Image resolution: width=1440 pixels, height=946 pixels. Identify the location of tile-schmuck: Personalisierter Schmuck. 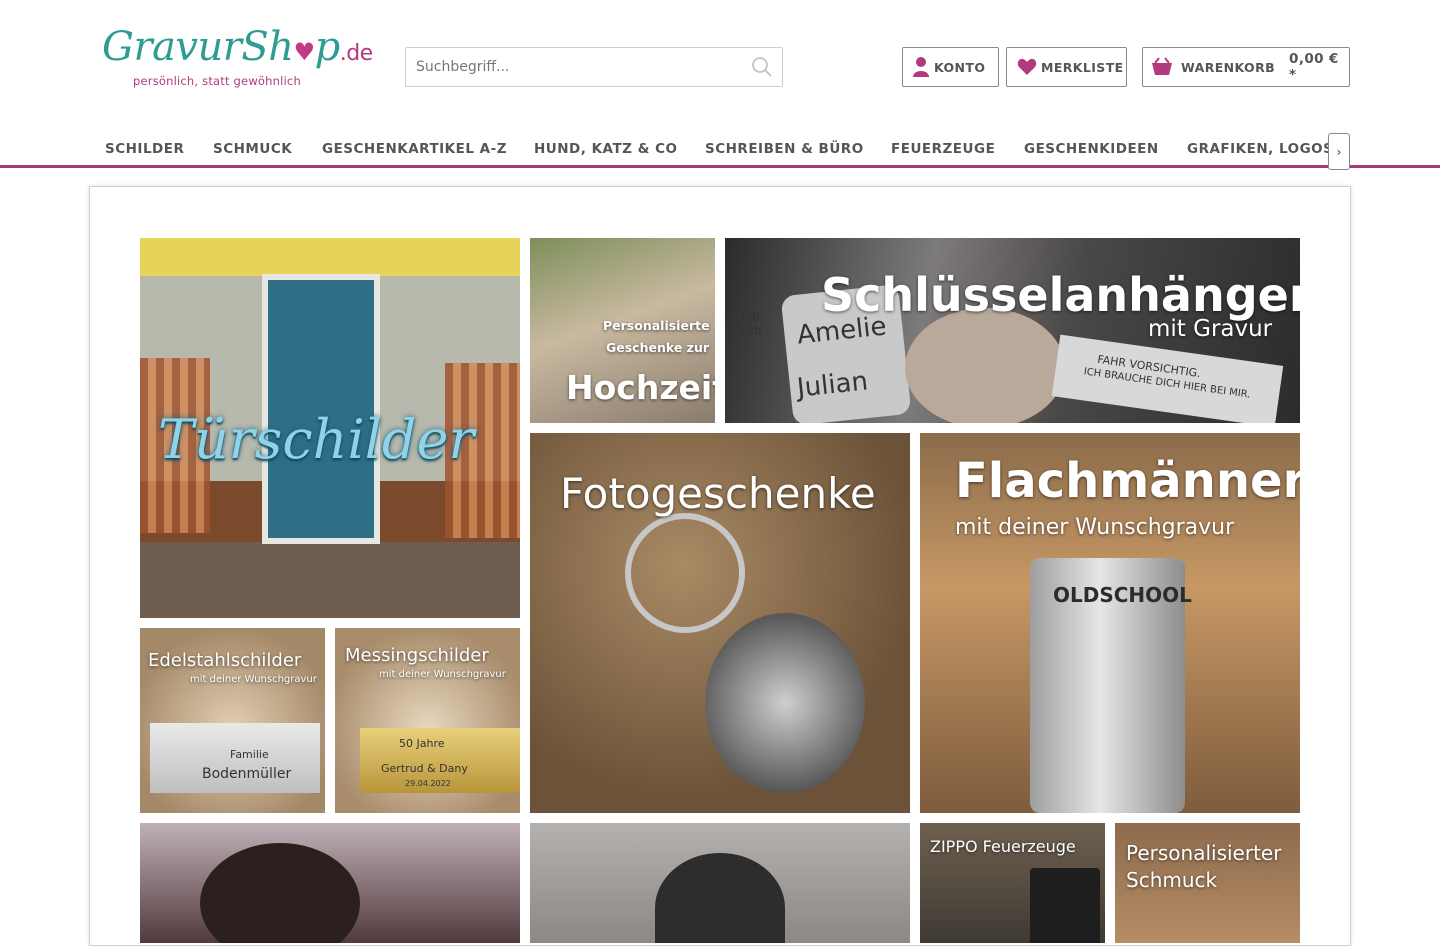
(1207, 883).